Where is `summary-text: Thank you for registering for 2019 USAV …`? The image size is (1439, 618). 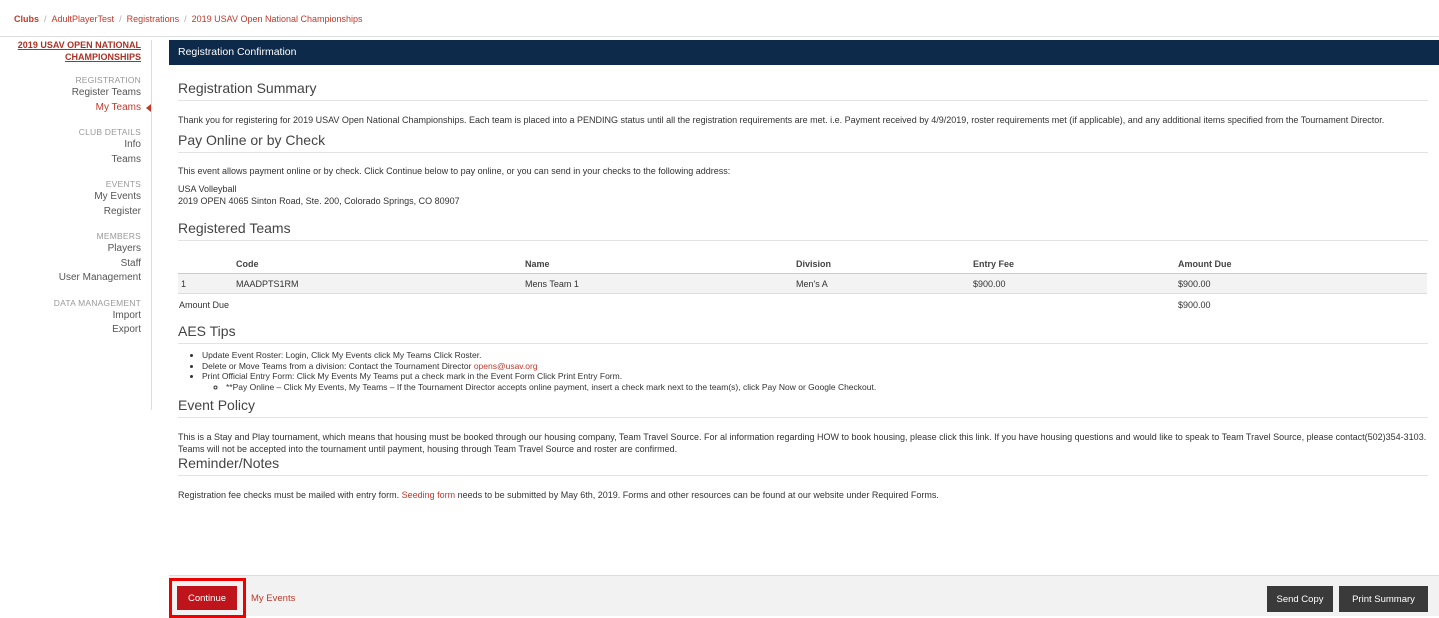
summary-text: Thank you for registering for 2019 USAV … is located at coordinates (781, 120).